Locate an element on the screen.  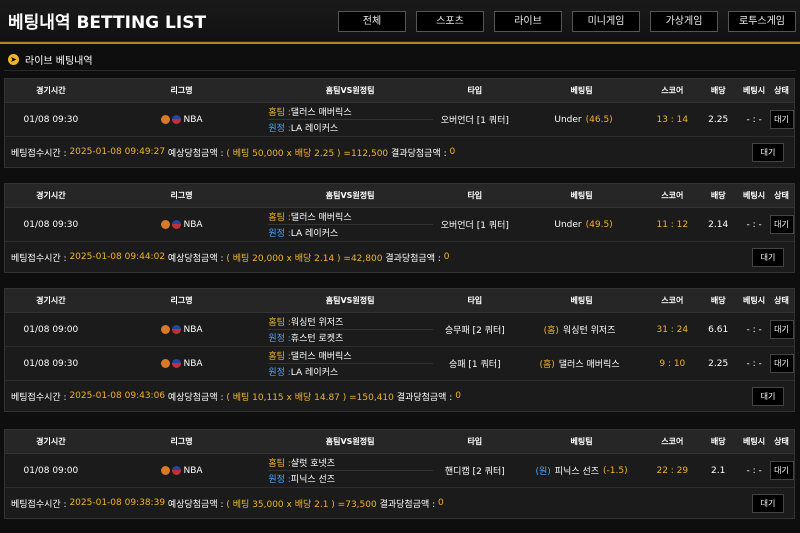
bet-pick: (홈) 댈러스 매버릭스 is located at coordinates (582, 363).